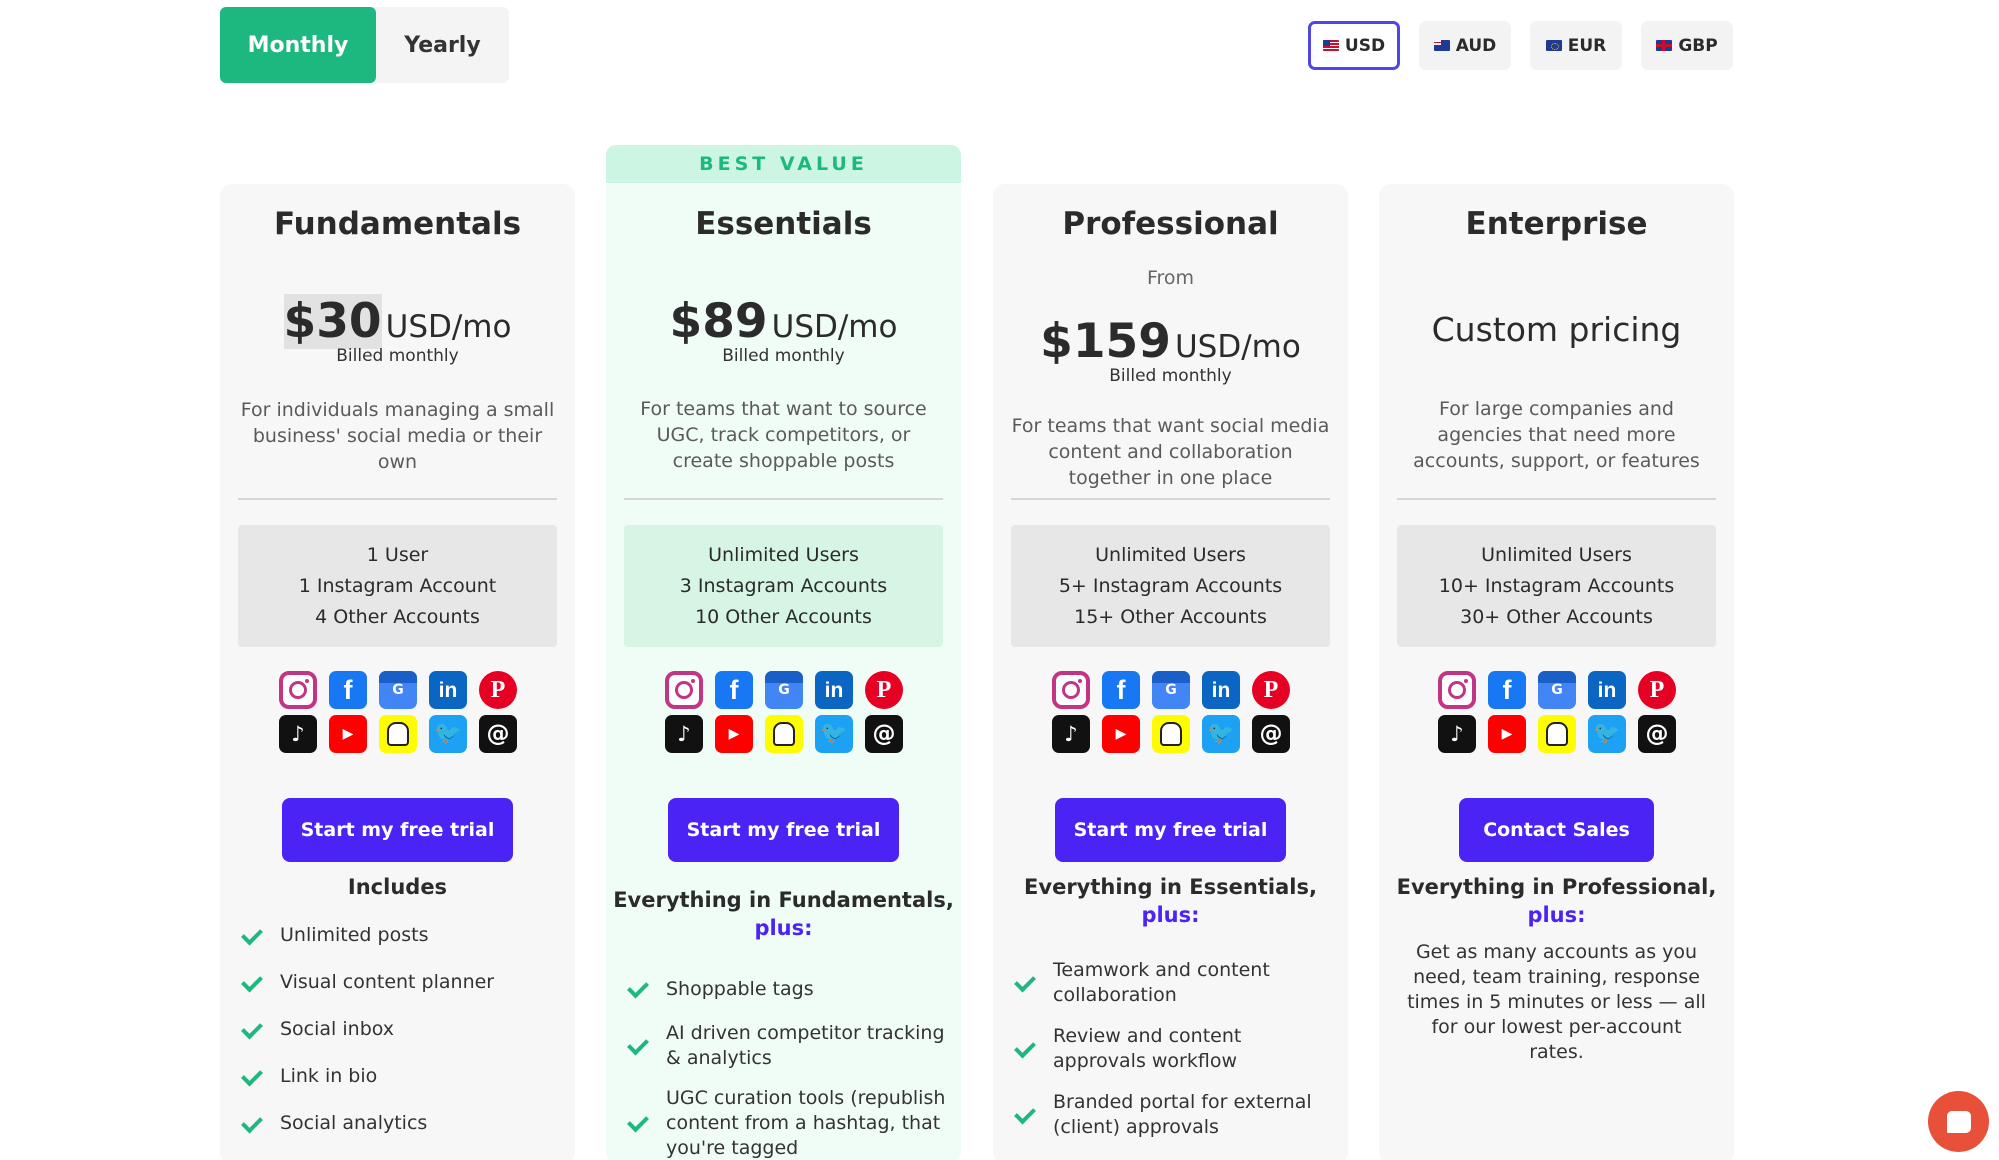 The height and width of the screenshot is (1160, 1999). What do you see at coordinates (1958, 1121) in the screenshot?
I see `chat-launcher-button` at bounding box center [1958, 1121].